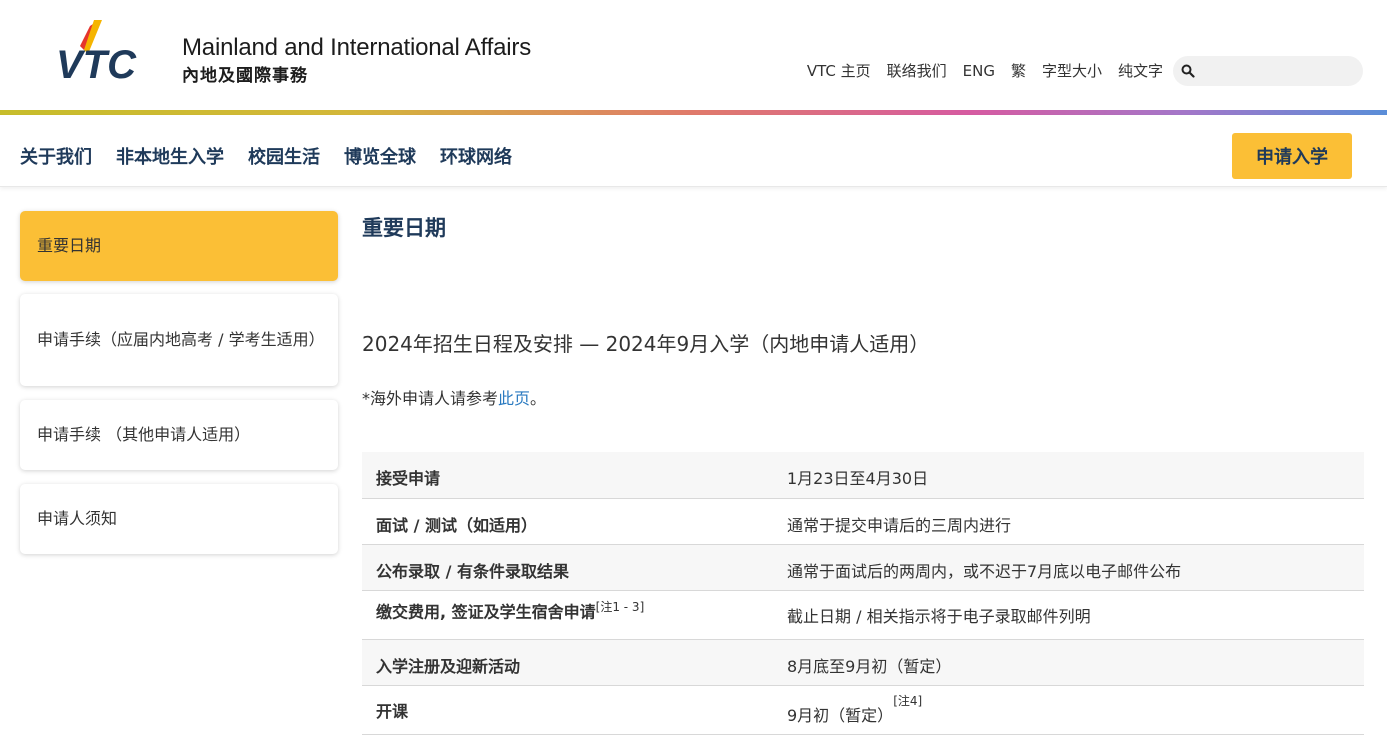  I want to click on note-text: *海外申请人请参考, so click(430, 398).